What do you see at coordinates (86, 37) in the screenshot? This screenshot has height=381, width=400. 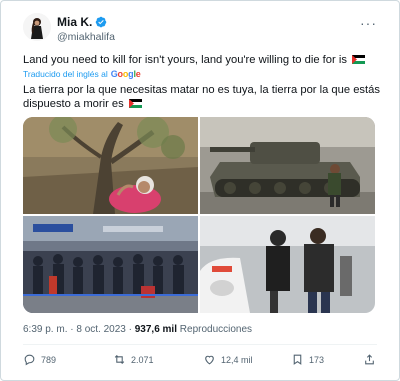 I see `author-handle: @miakhalifa` at bounding box center [86, 37].